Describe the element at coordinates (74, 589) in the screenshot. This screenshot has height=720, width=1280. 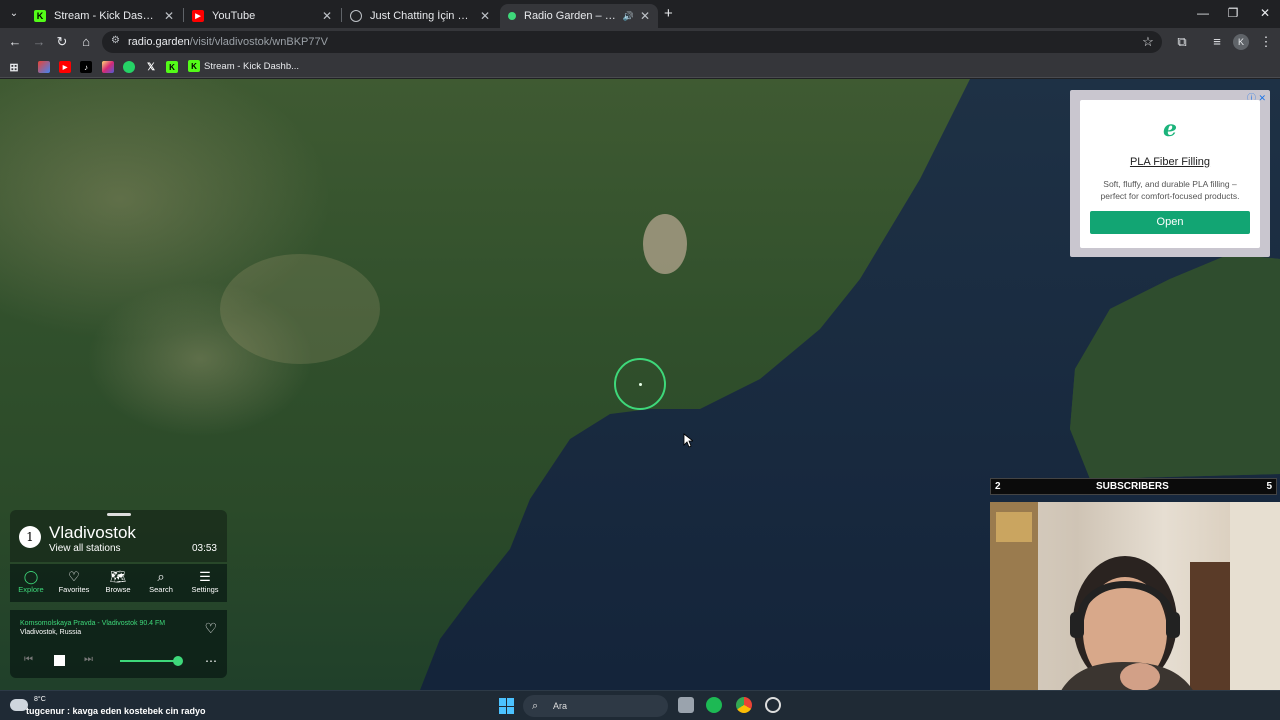
I see `nav-label: Favorites` at that location.